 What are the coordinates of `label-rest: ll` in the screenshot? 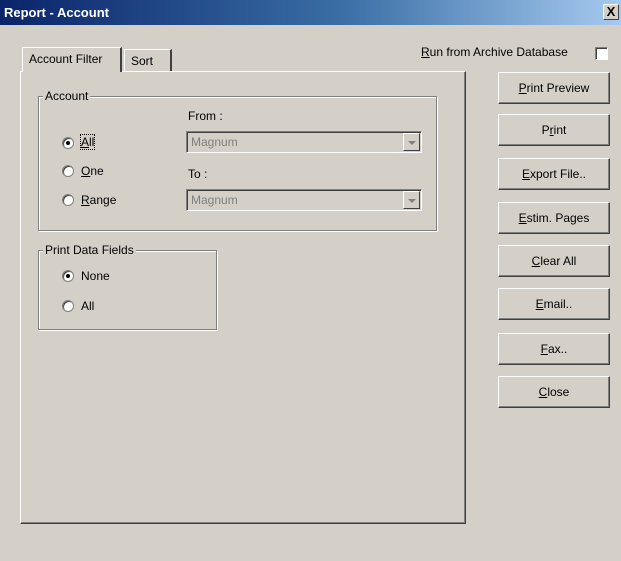 It's located at (92, 142).